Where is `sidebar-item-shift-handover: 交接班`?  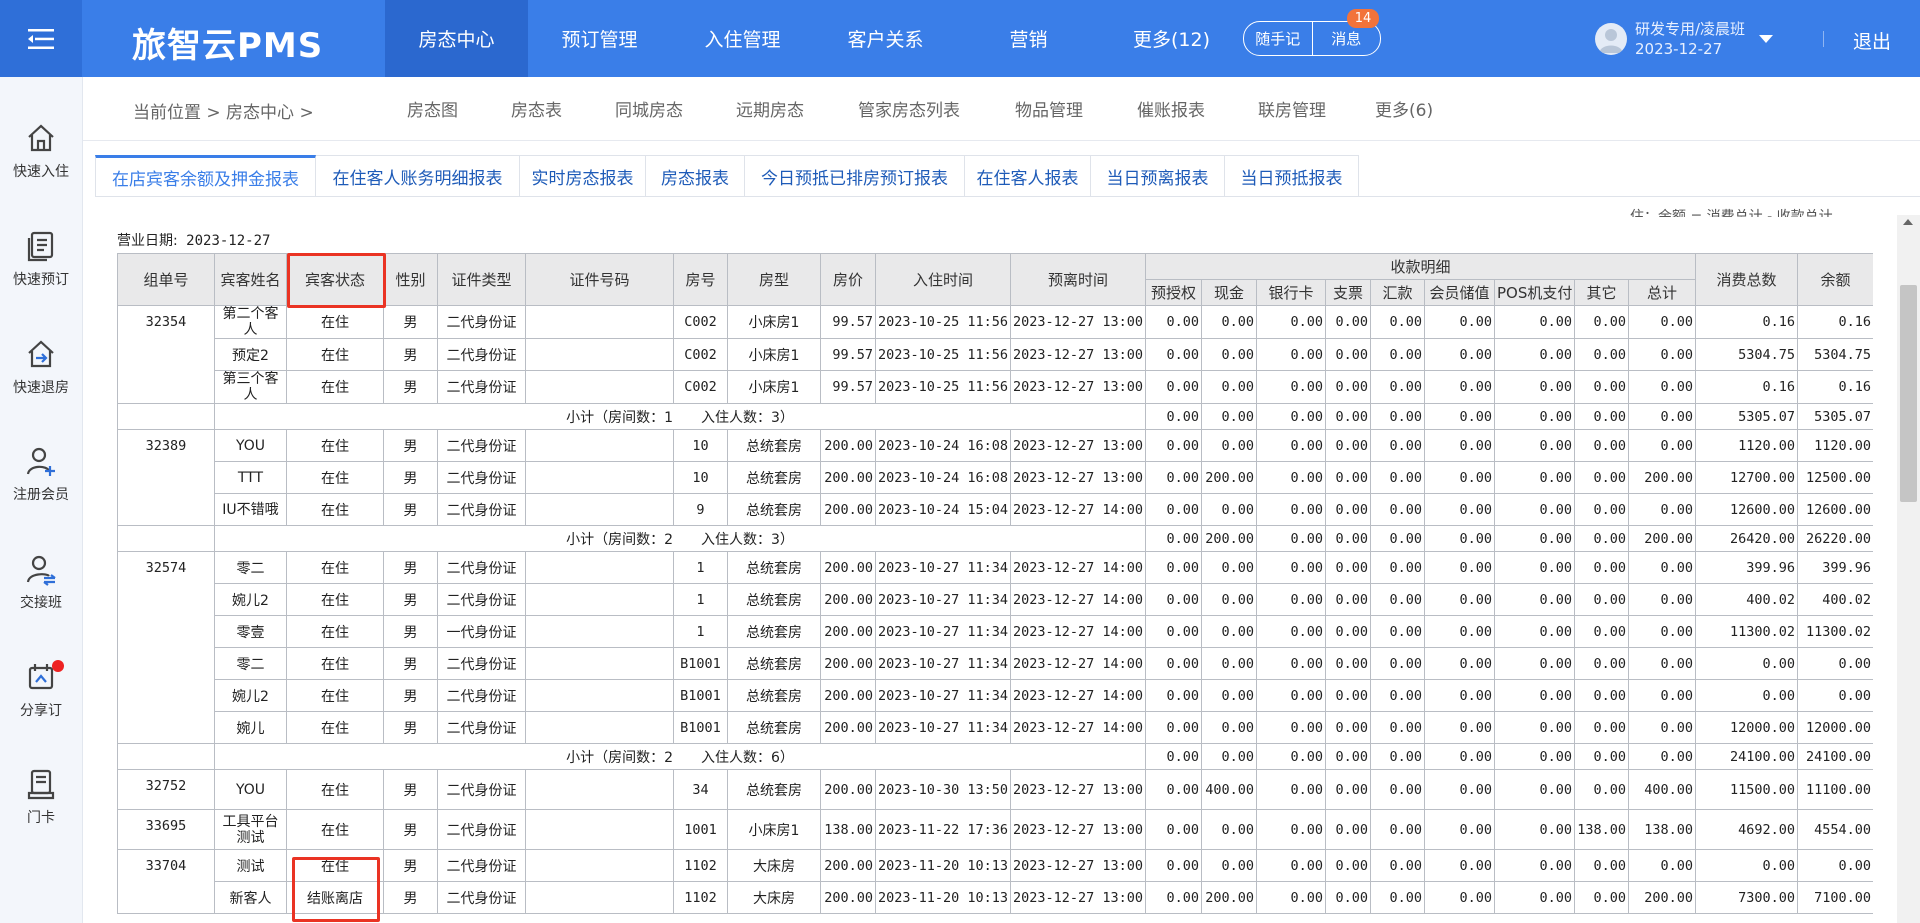 sidebar-item-shift-handover: 交接班 is located at coordinates (41, 582).